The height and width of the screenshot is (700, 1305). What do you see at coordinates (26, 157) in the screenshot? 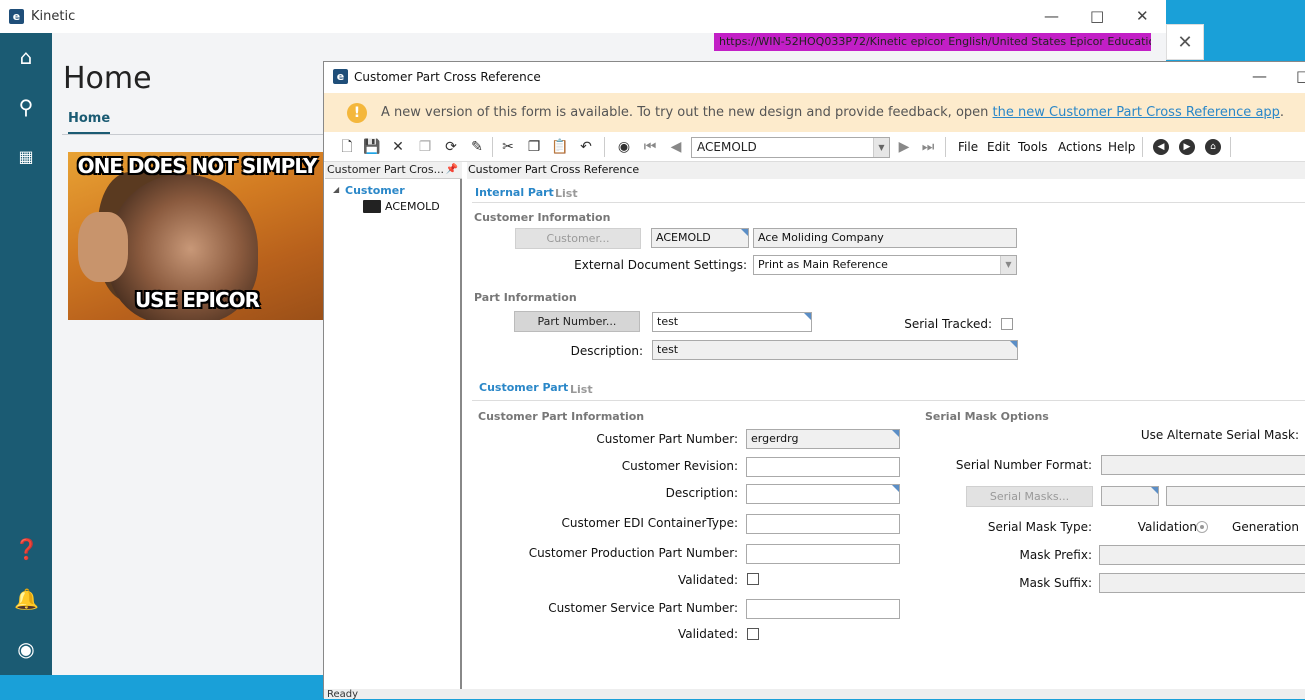
I see `apps-grid-icon: ▦` at bounding box center [26, 157].